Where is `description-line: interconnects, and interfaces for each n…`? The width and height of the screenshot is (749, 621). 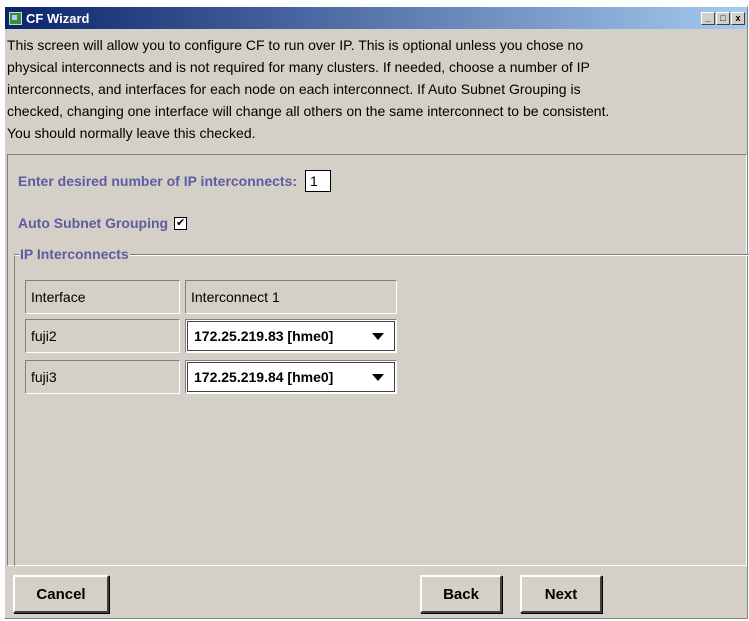 description-line: interconnects, and interfaces for each n… is located at coordinates (294, 89).